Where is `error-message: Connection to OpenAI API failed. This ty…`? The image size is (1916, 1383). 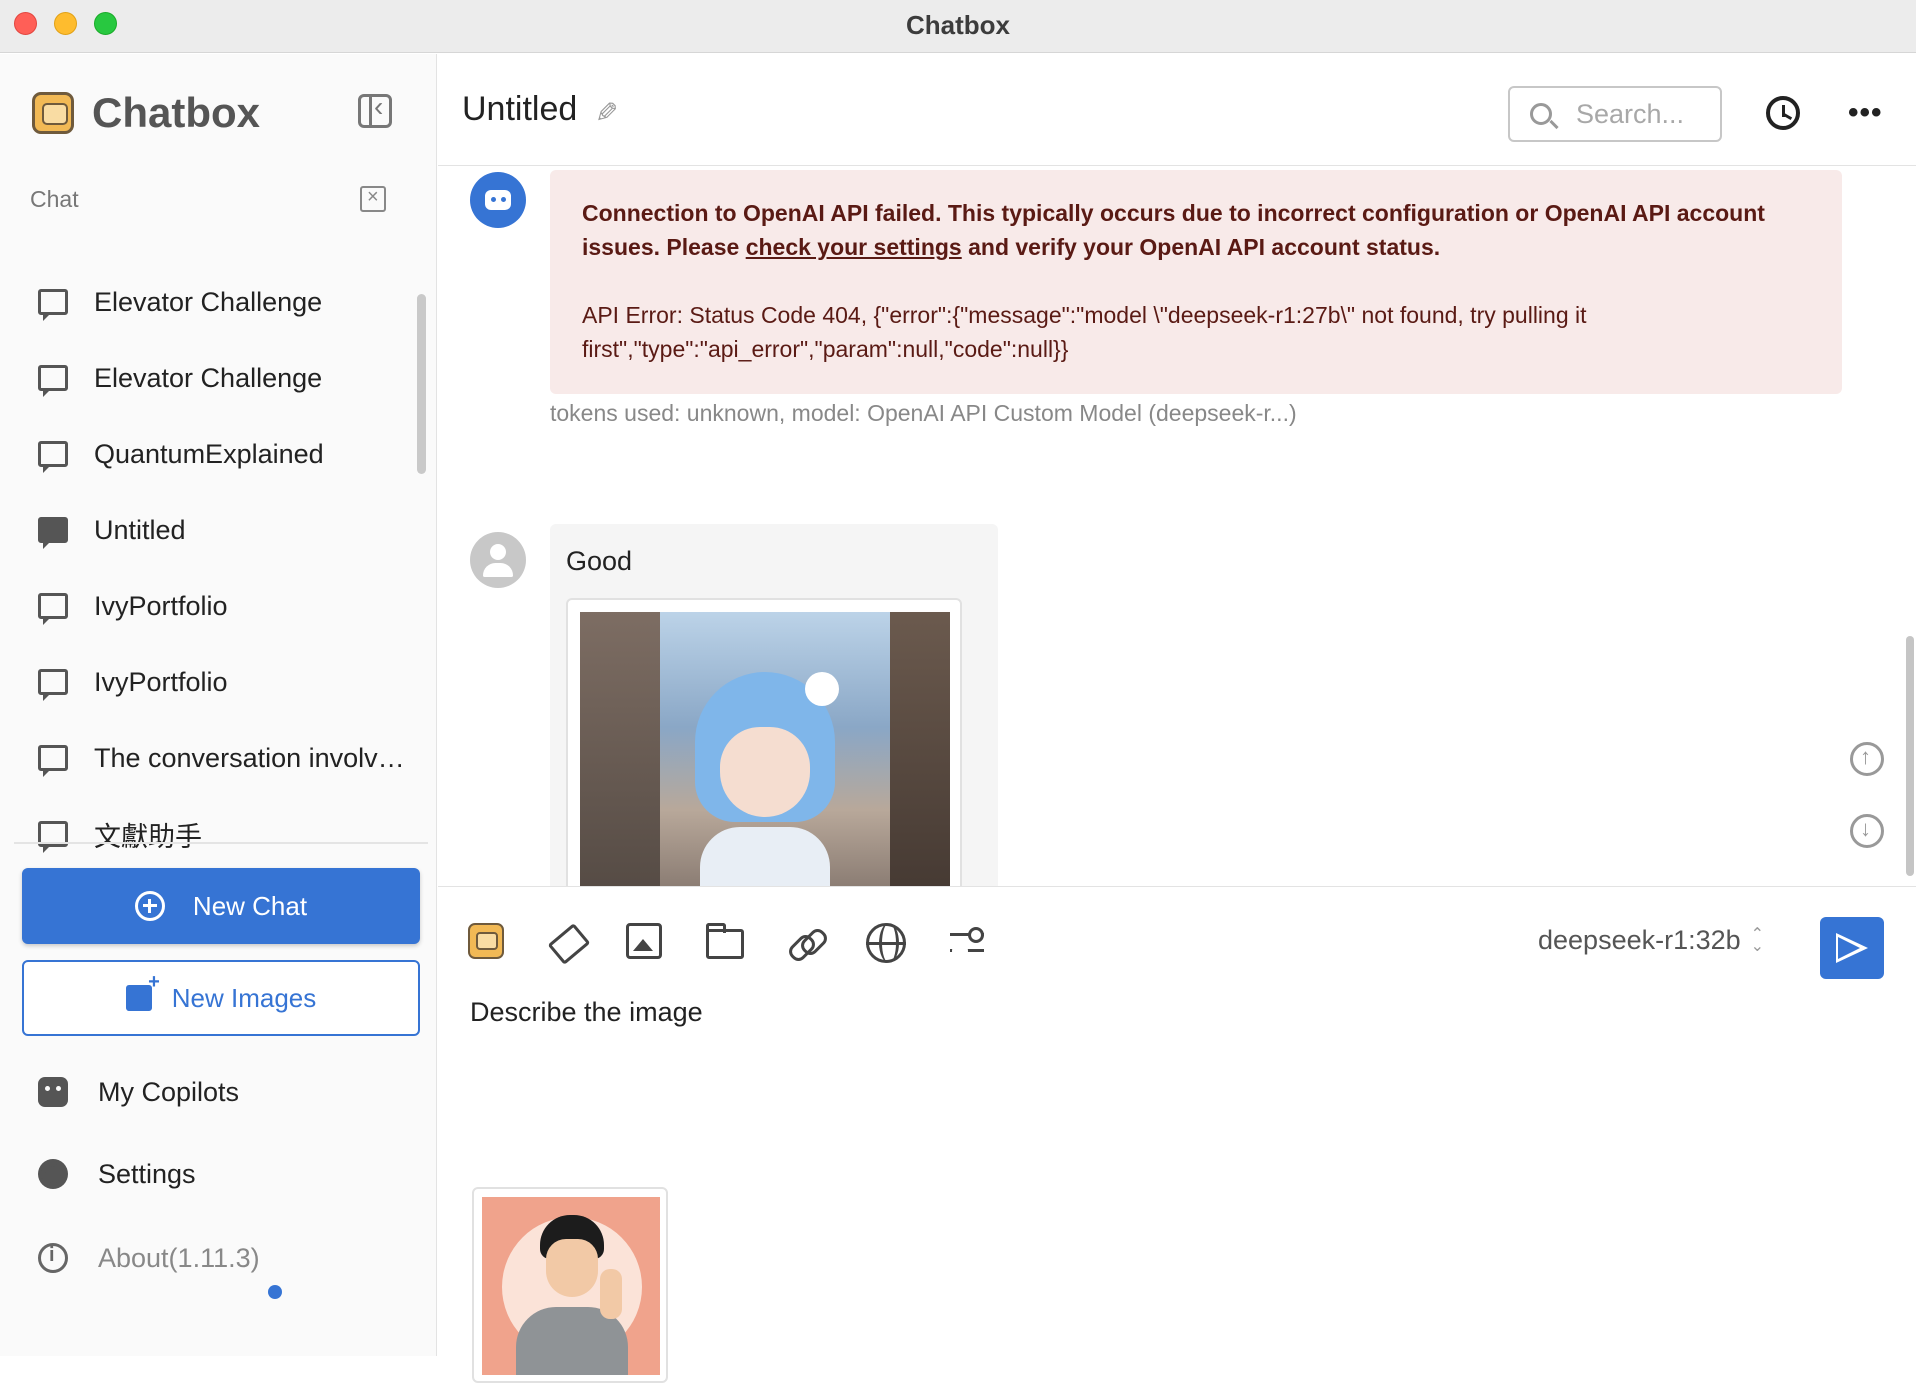
error-message: Connection to OpenAI API failed. This ty… is located at coordinates (1196, 282).